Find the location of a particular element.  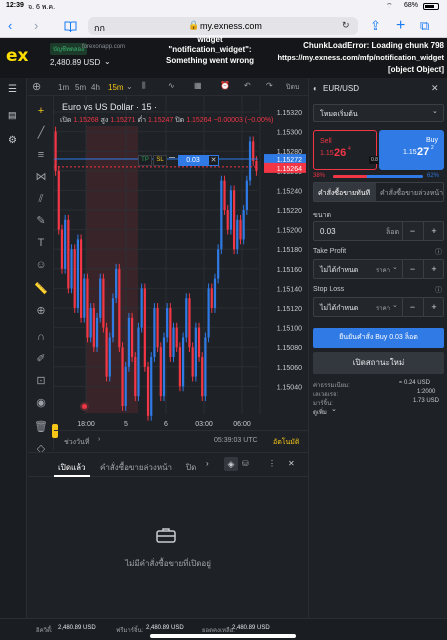

confirm-order-button: ยืนยันคำสั่ง Buy 0.03 ล็อต is located at coordinates (378, 338).